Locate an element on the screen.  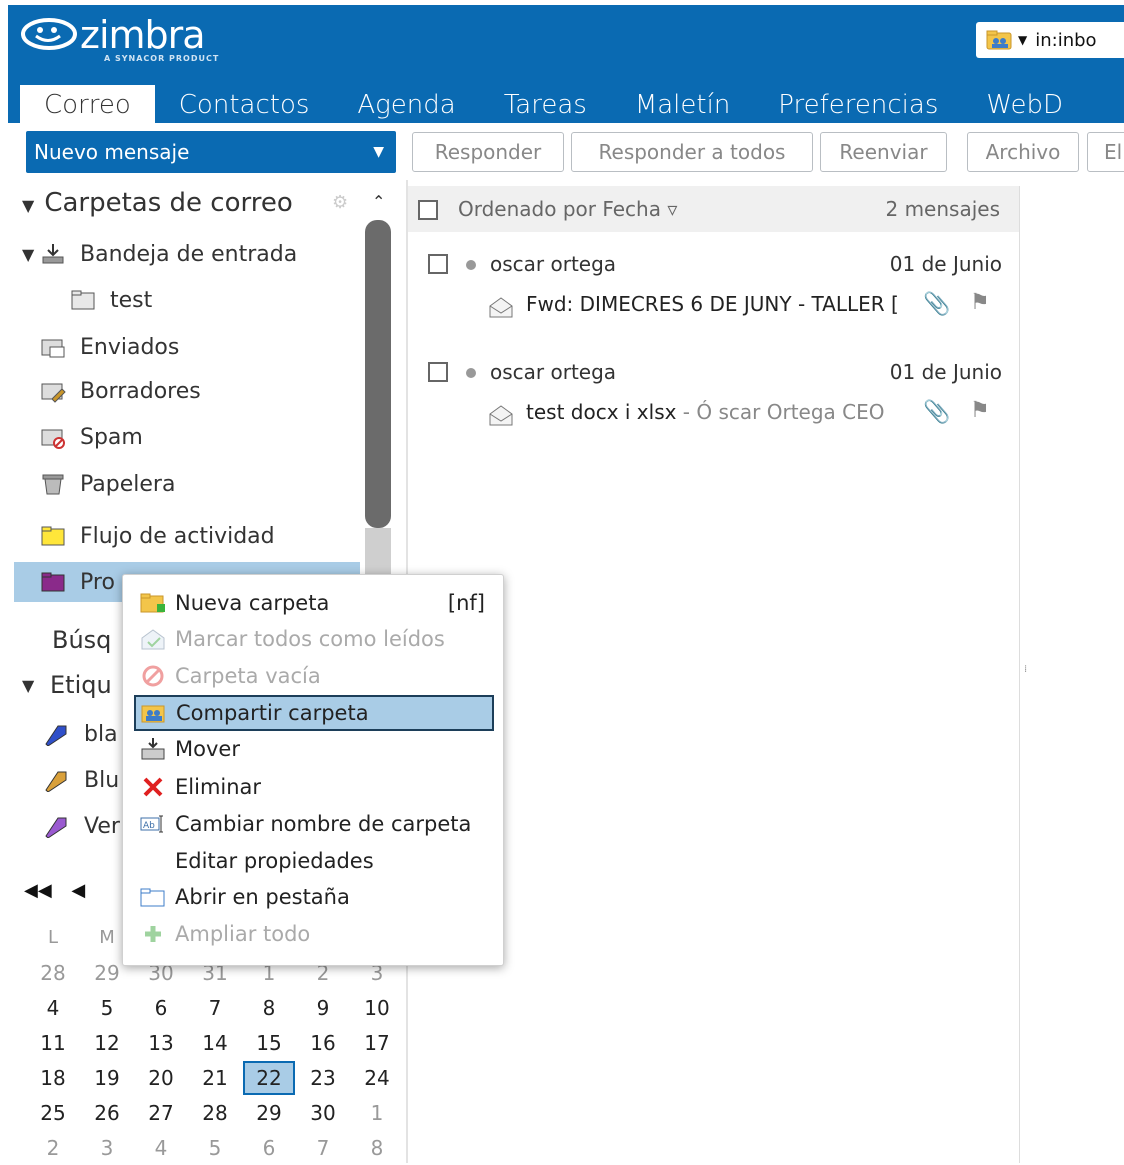
tab-calendar: Agenda is located at coordinates (406, 106).